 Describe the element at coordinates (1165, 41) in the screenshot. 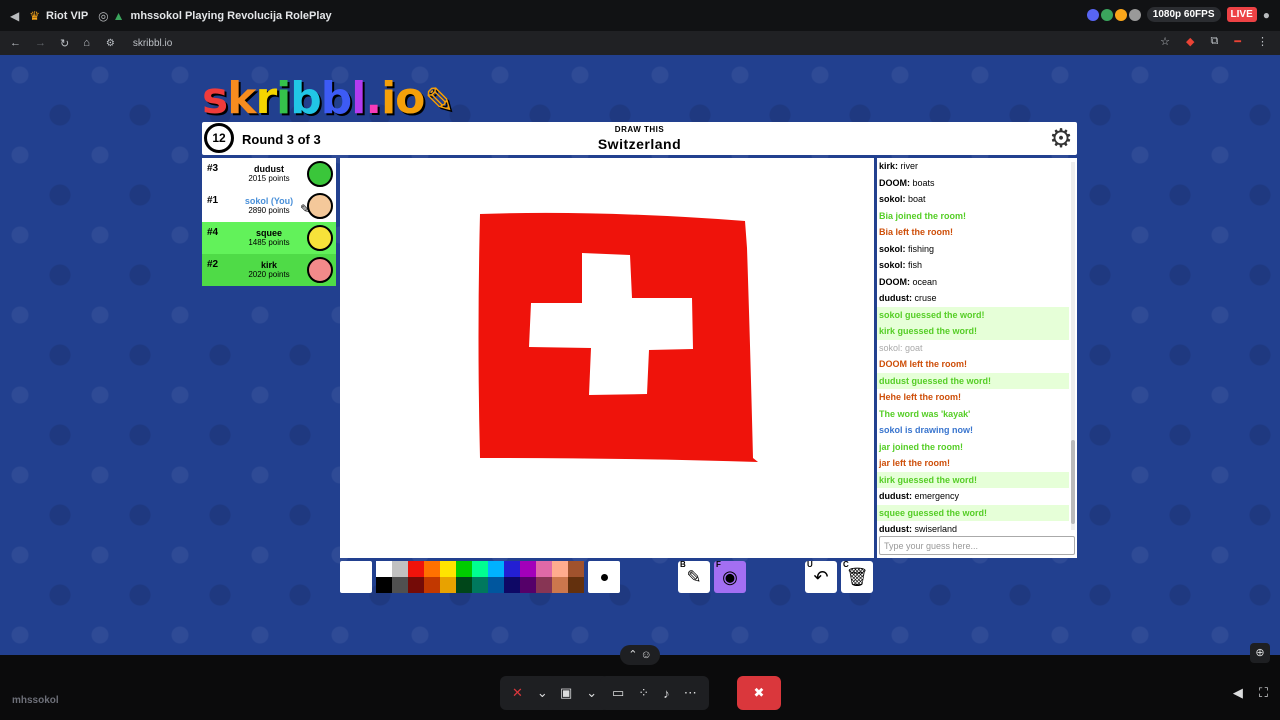

I see `bookmark-star-icon: ☆` at that location.